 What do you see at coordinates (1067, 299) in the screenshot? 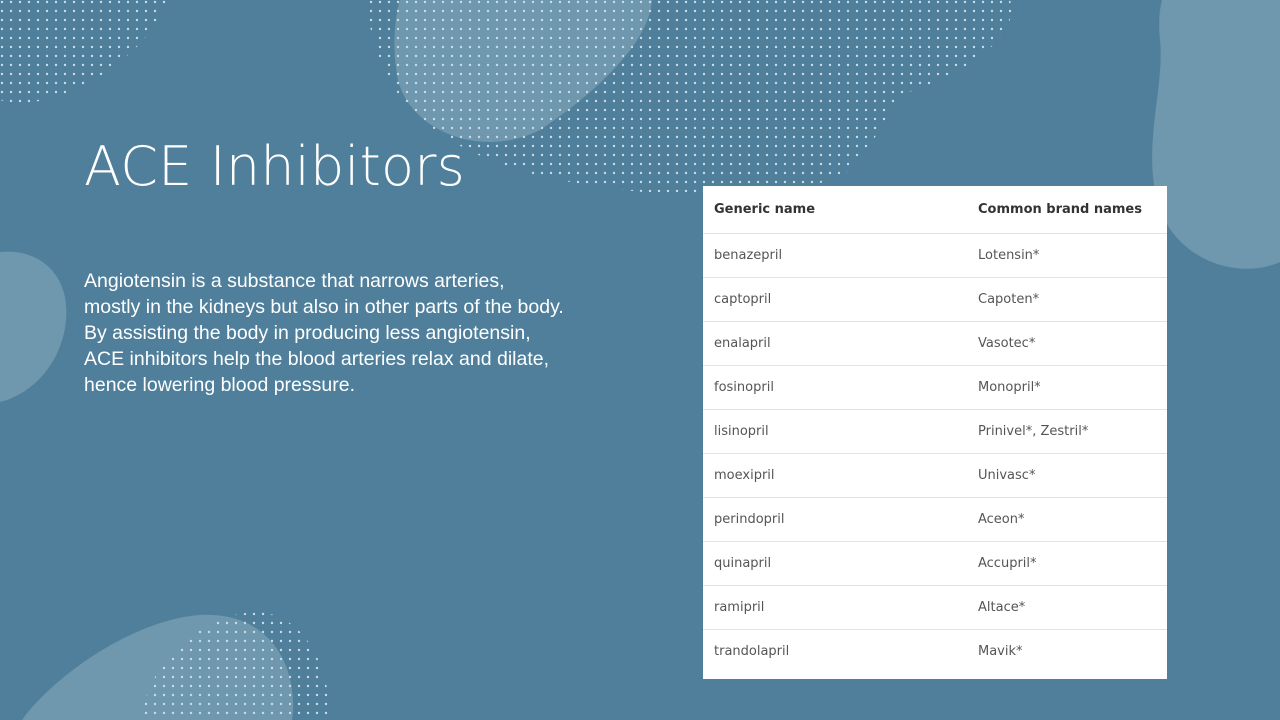
I see `brand-names-cell: Capoten*` at bounding box center [1067, 299].